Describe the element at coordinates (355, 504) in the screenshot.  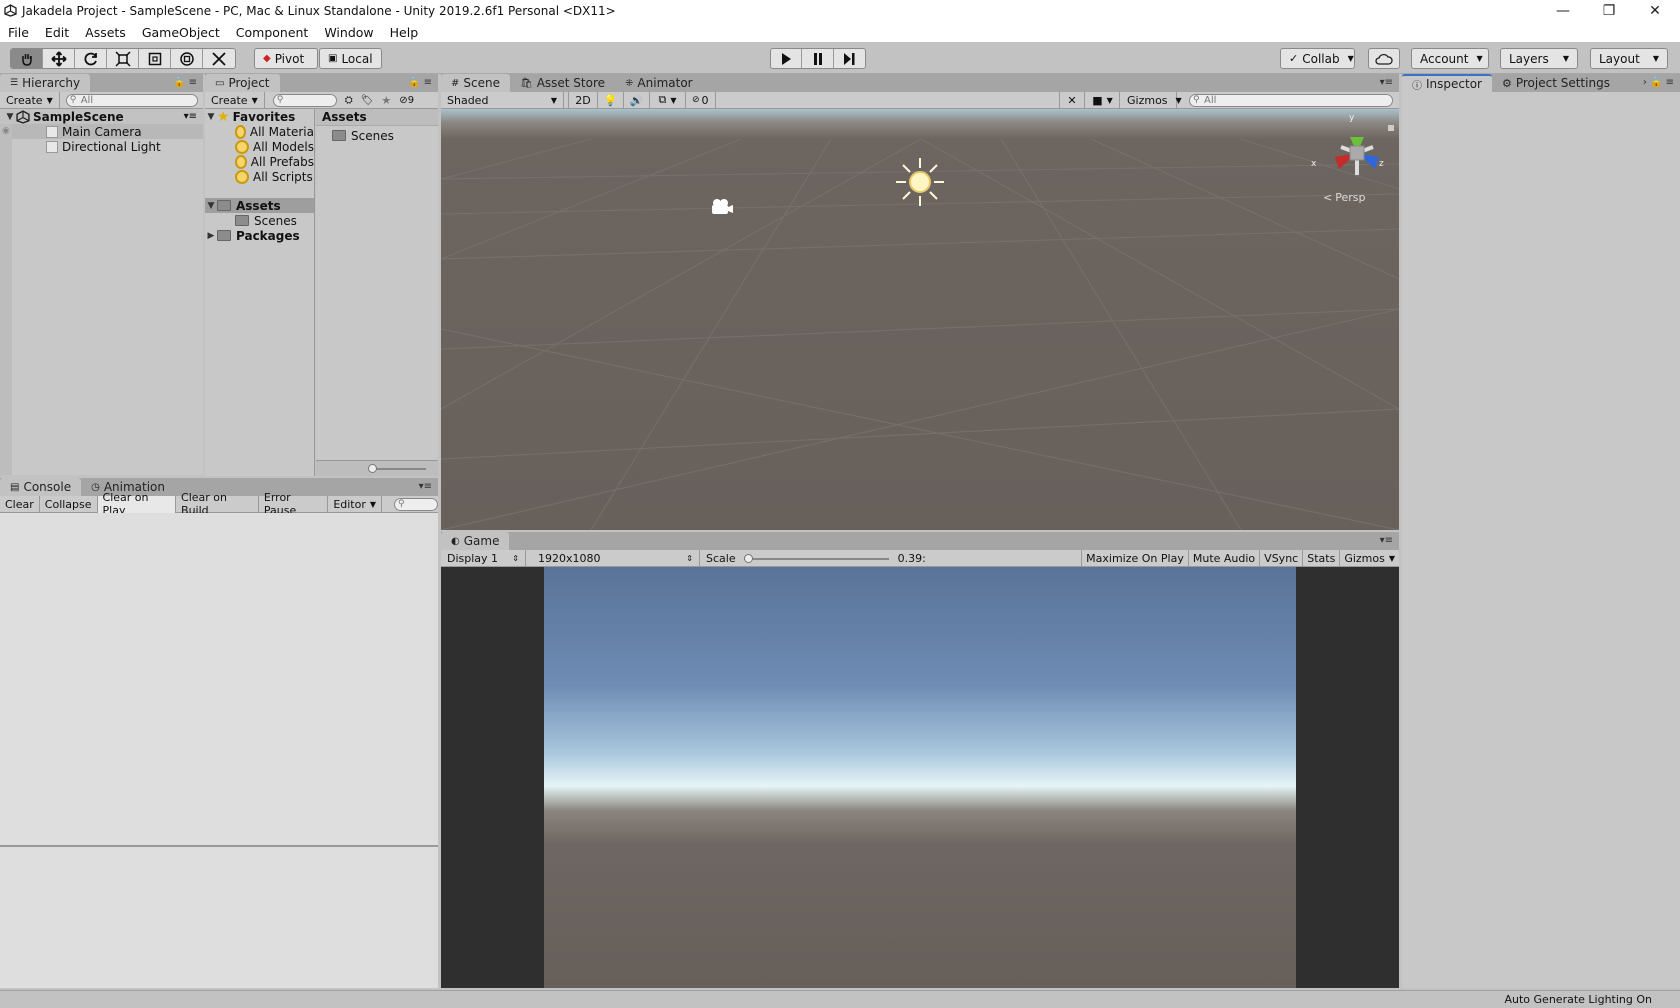
I see `editor-dropdown: Editor ▼` at that location.